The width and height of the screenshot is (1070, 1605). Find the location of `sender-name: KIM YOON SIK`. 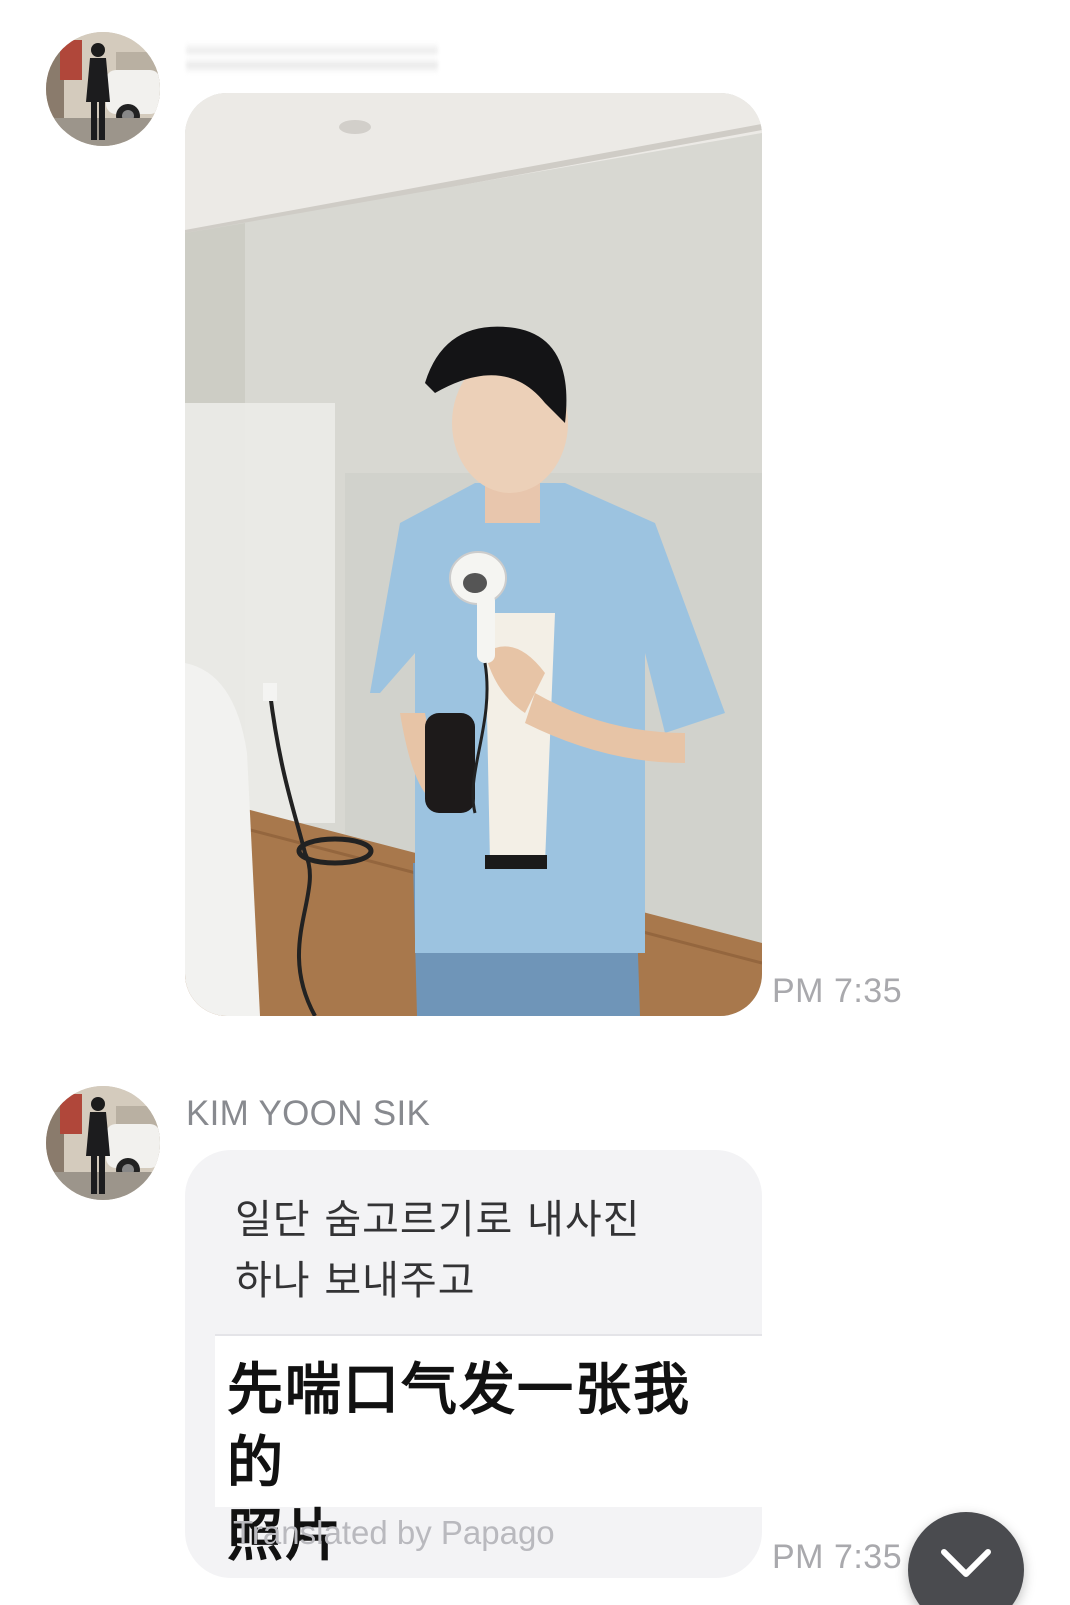

sender-name: KIM YOON SIK is located at coordinates (308, 1113).